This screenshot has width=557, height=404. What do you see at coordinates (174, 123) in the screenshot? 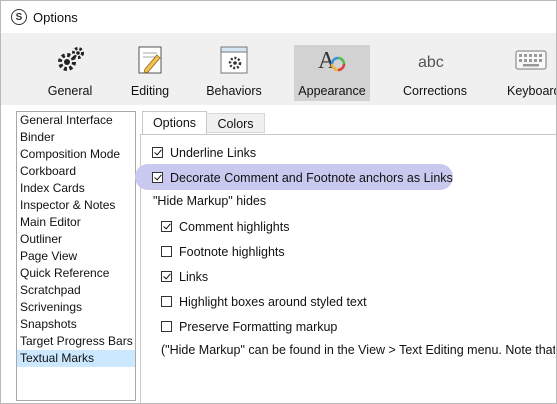
I see `tab-options: Options` at bounding box center [174, 123].